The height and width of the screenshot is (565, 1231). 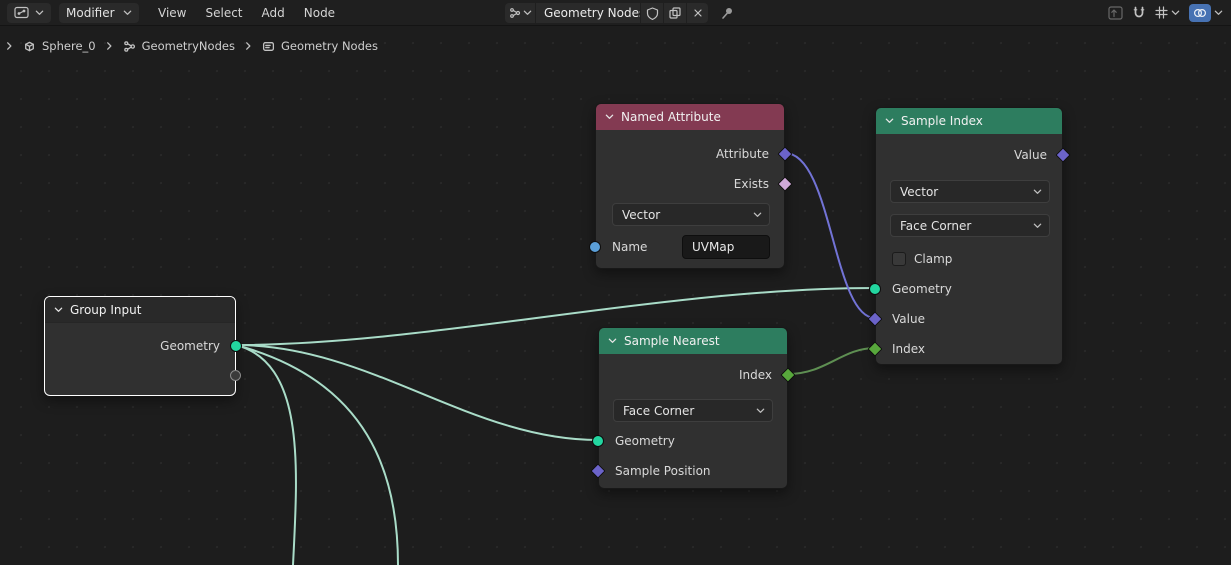 I want to click on socket-name-input, so click(x=595, y=247).